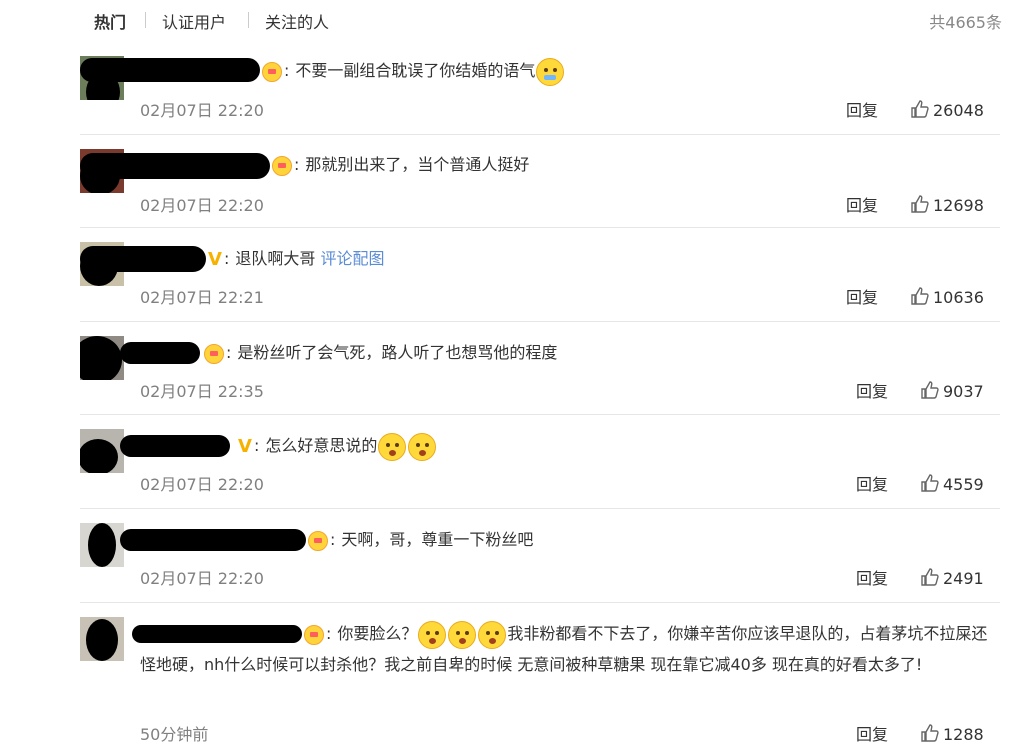 The width and height of the screenshot is (1012, 746). I want to click on like-button: 2491, so click(952, 577).